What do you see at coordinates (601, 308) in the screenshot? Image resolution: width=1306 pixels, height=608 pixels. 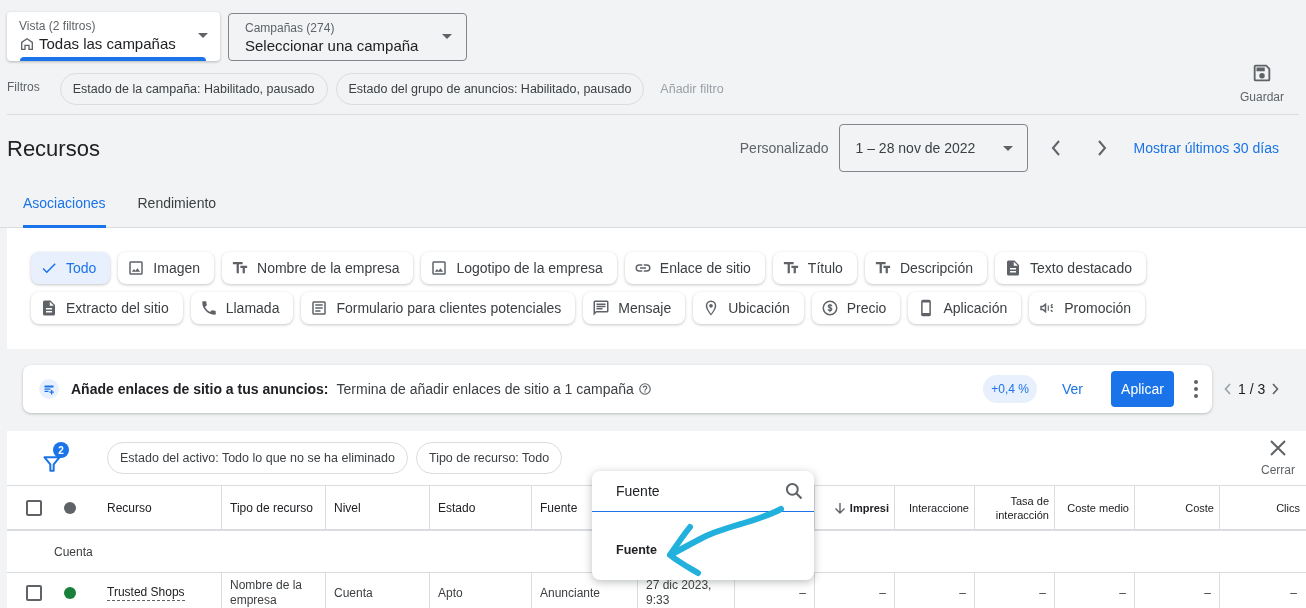 I see `message-icon` at bounding box center [601, 308].